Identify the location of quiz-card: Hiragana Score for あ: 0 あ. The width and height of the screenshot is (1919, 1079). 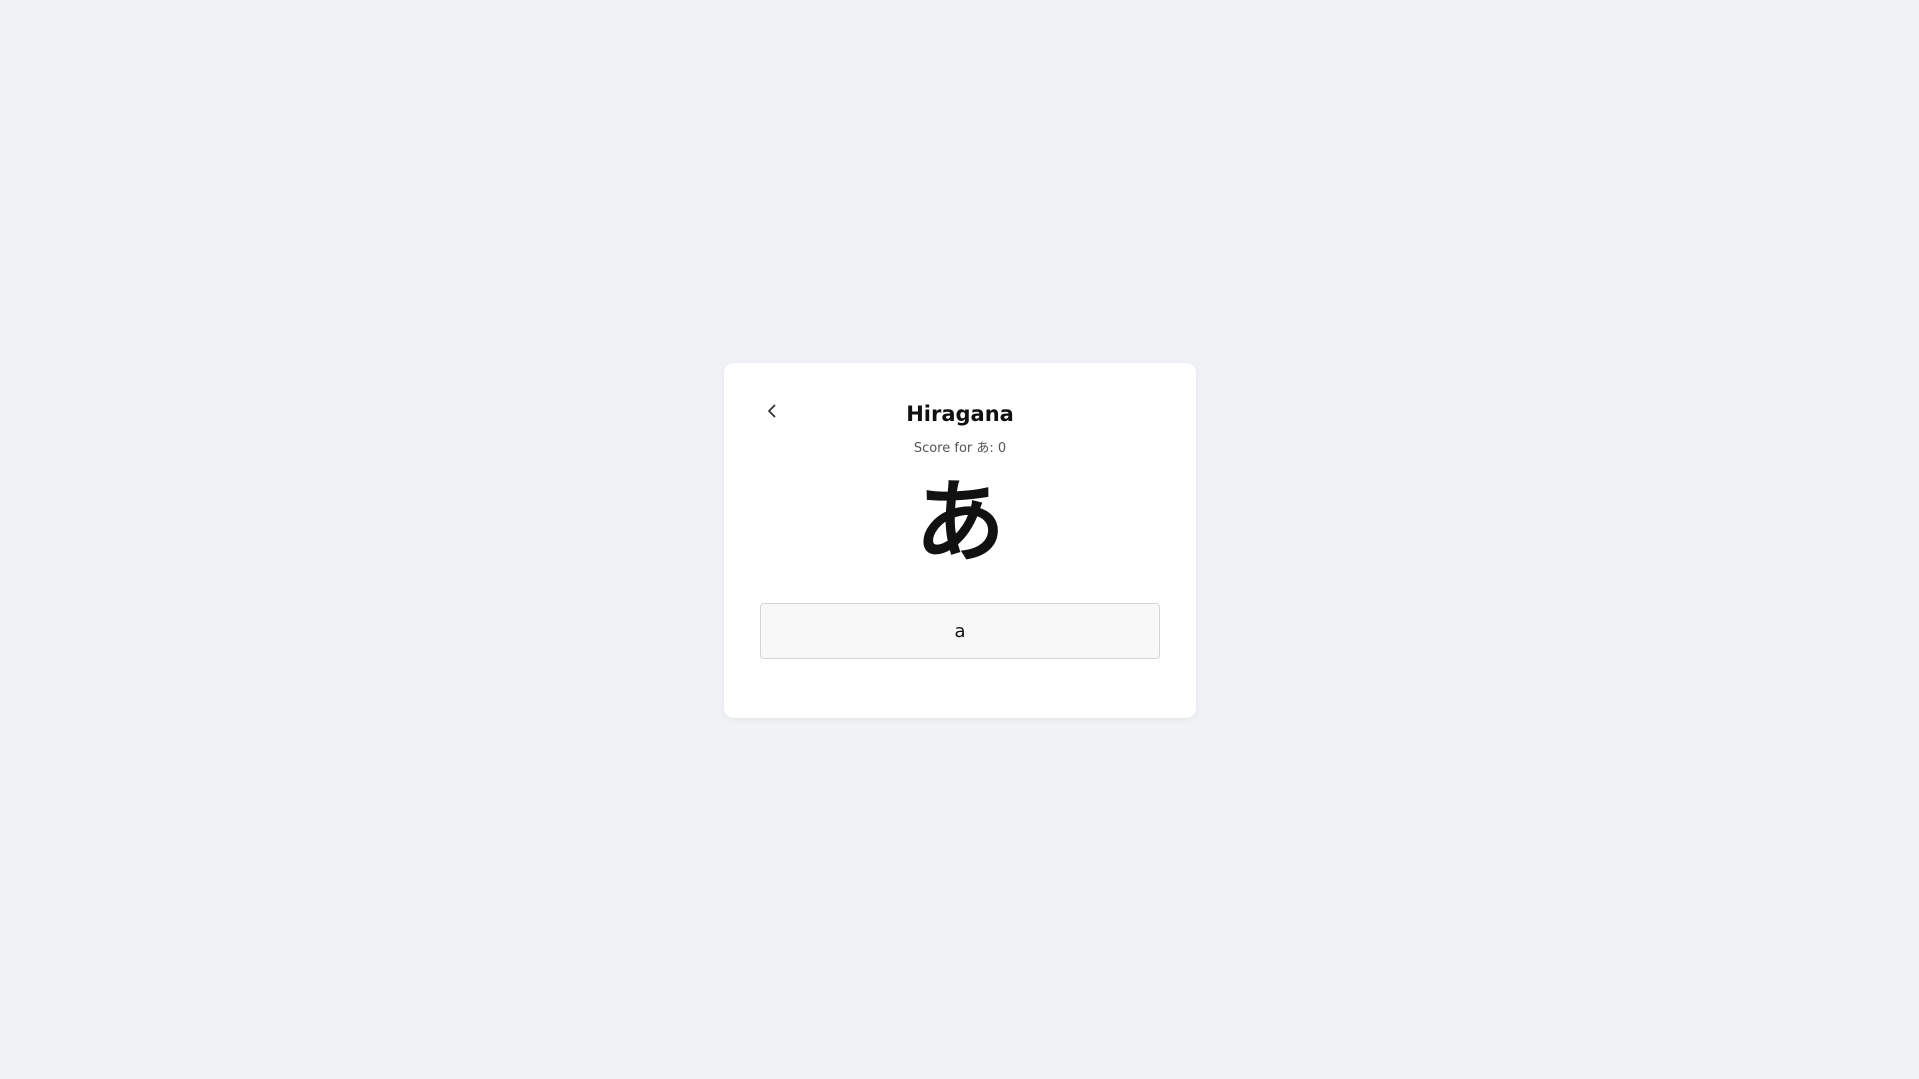
(960, 540).